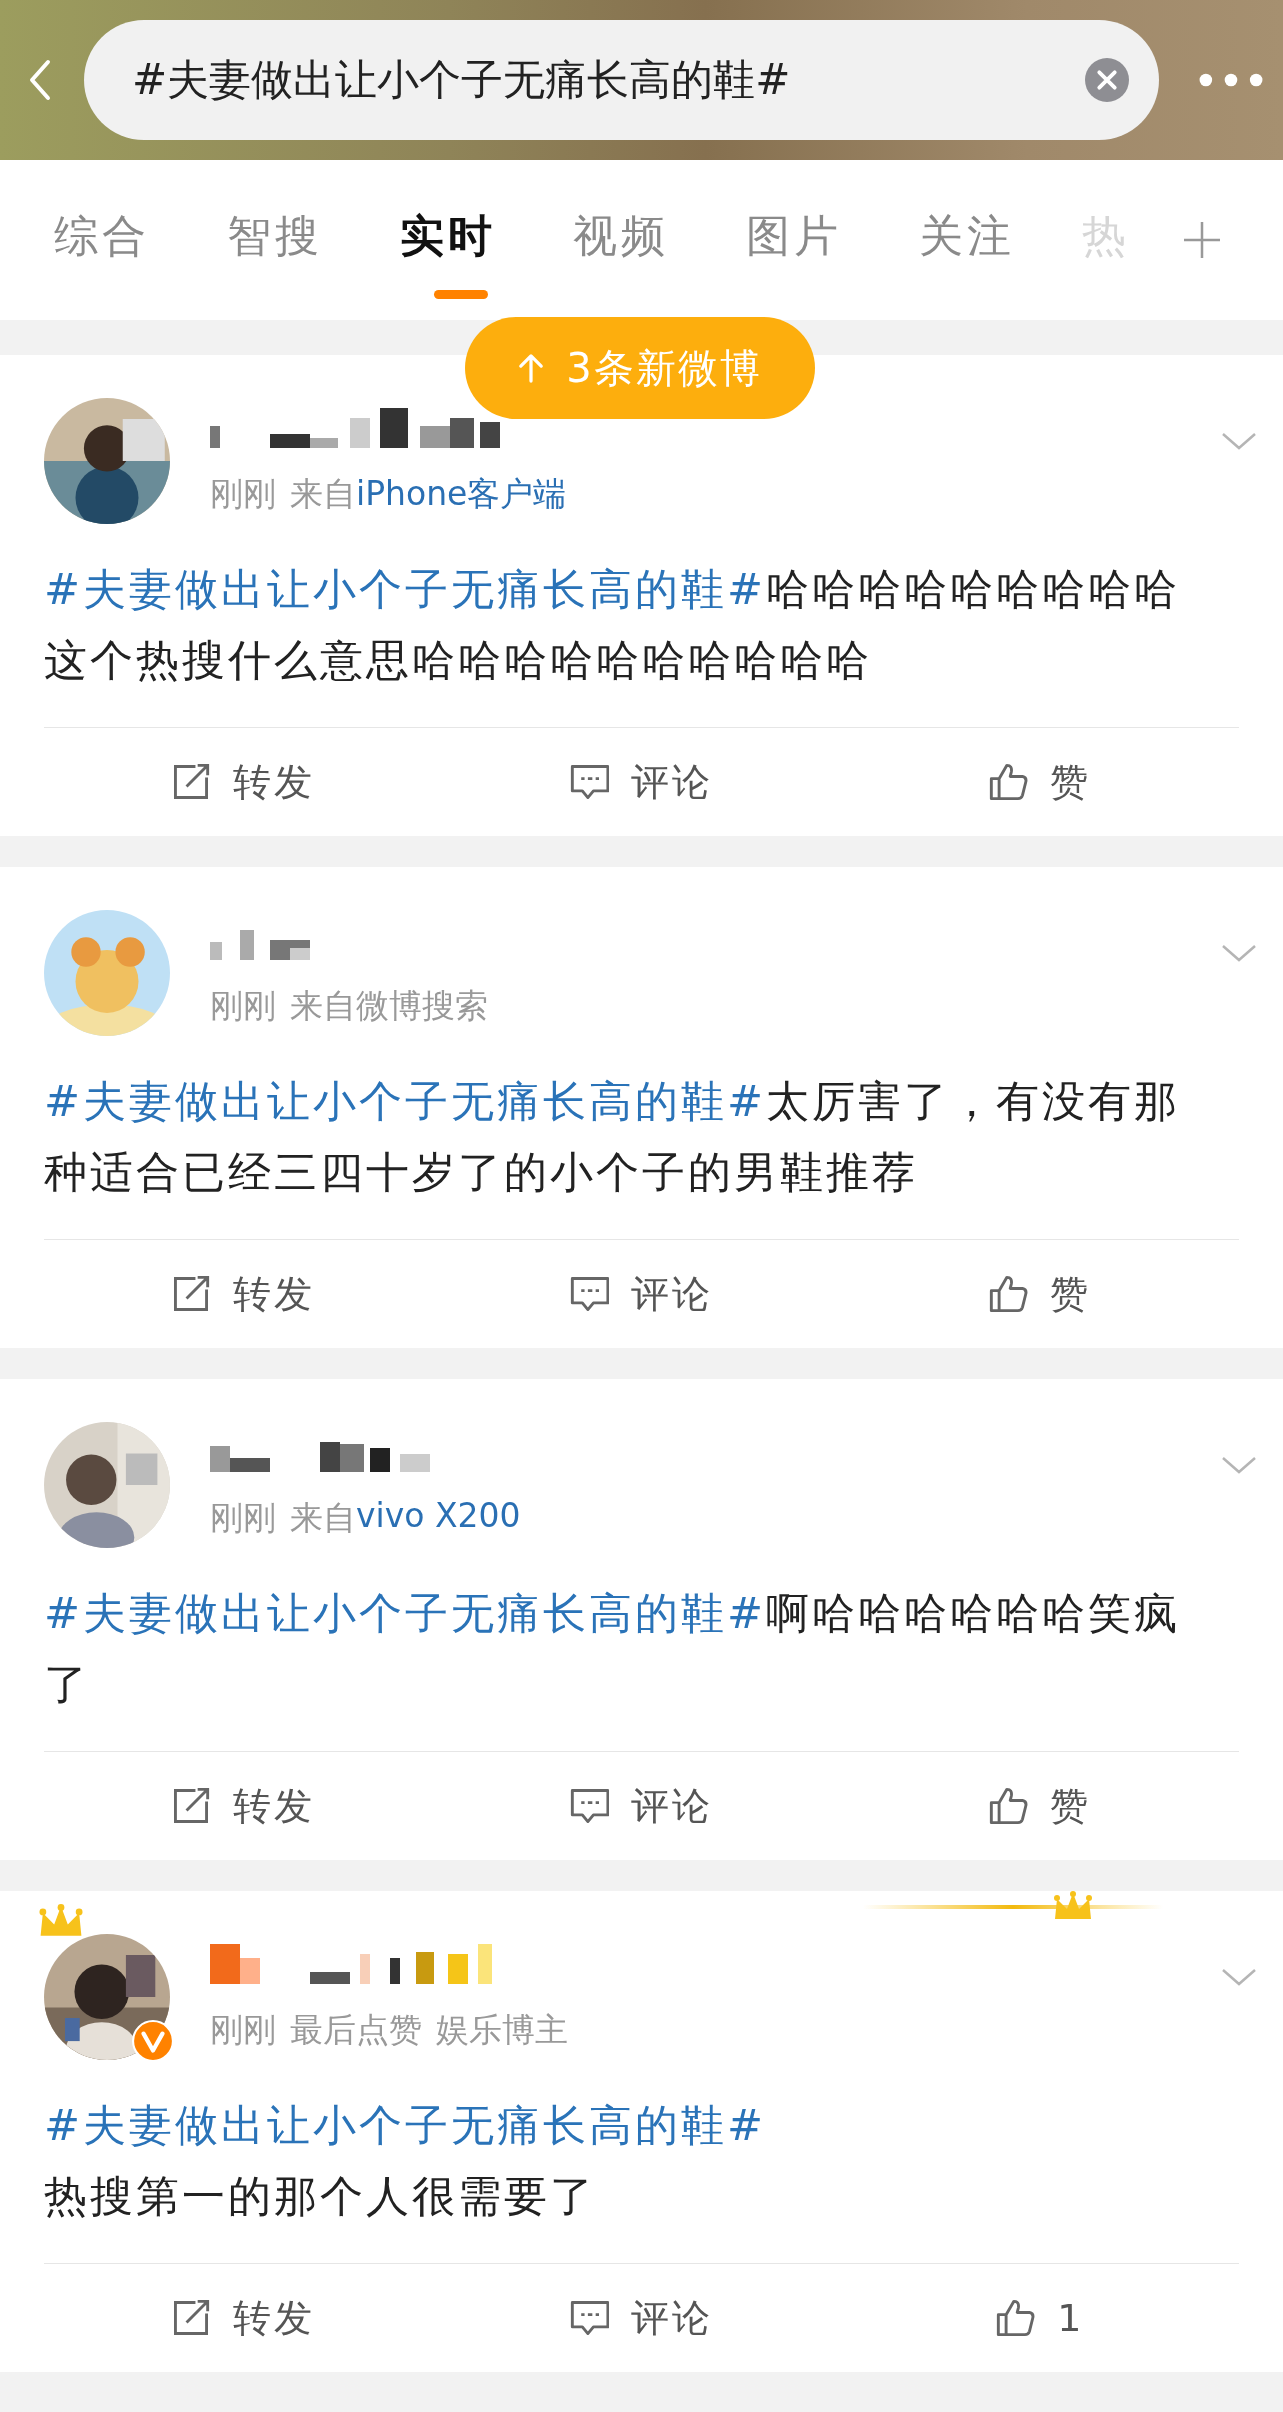 Image resolution: width=1283 pixels, height=2412 pixels. Describe the element at coordinates (1040, 2318) in the screenshot. I see `like-button: 1` at that location.